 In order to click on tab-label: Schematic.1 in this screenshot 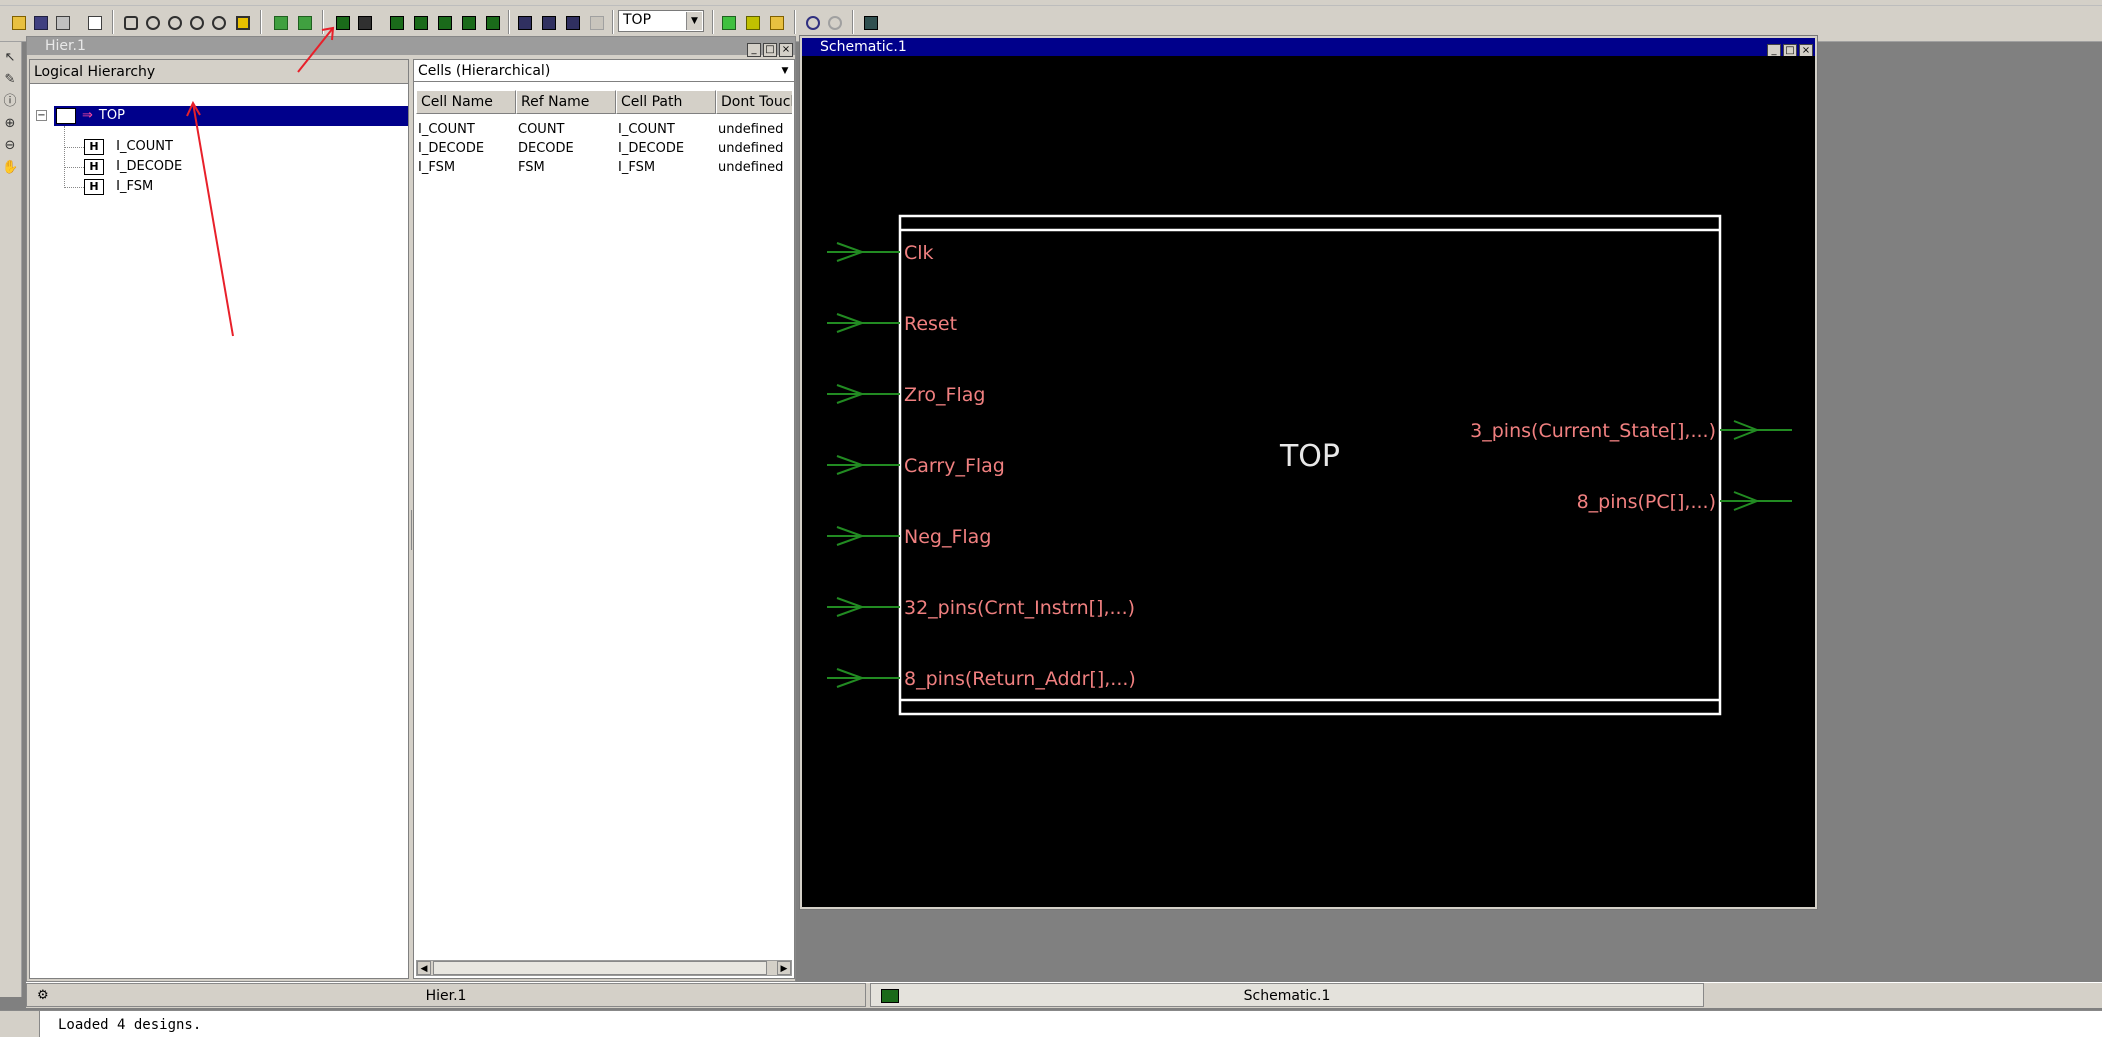, I will do `click(1287, 996)`.